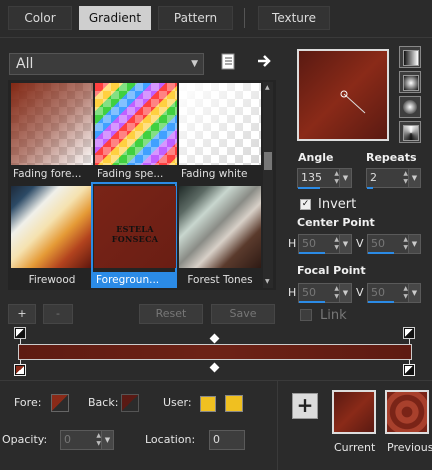  What do you see at coordinates (52, 227) in the screenshot?
I see `thumb-firewood` at bounding box center [52, 227].